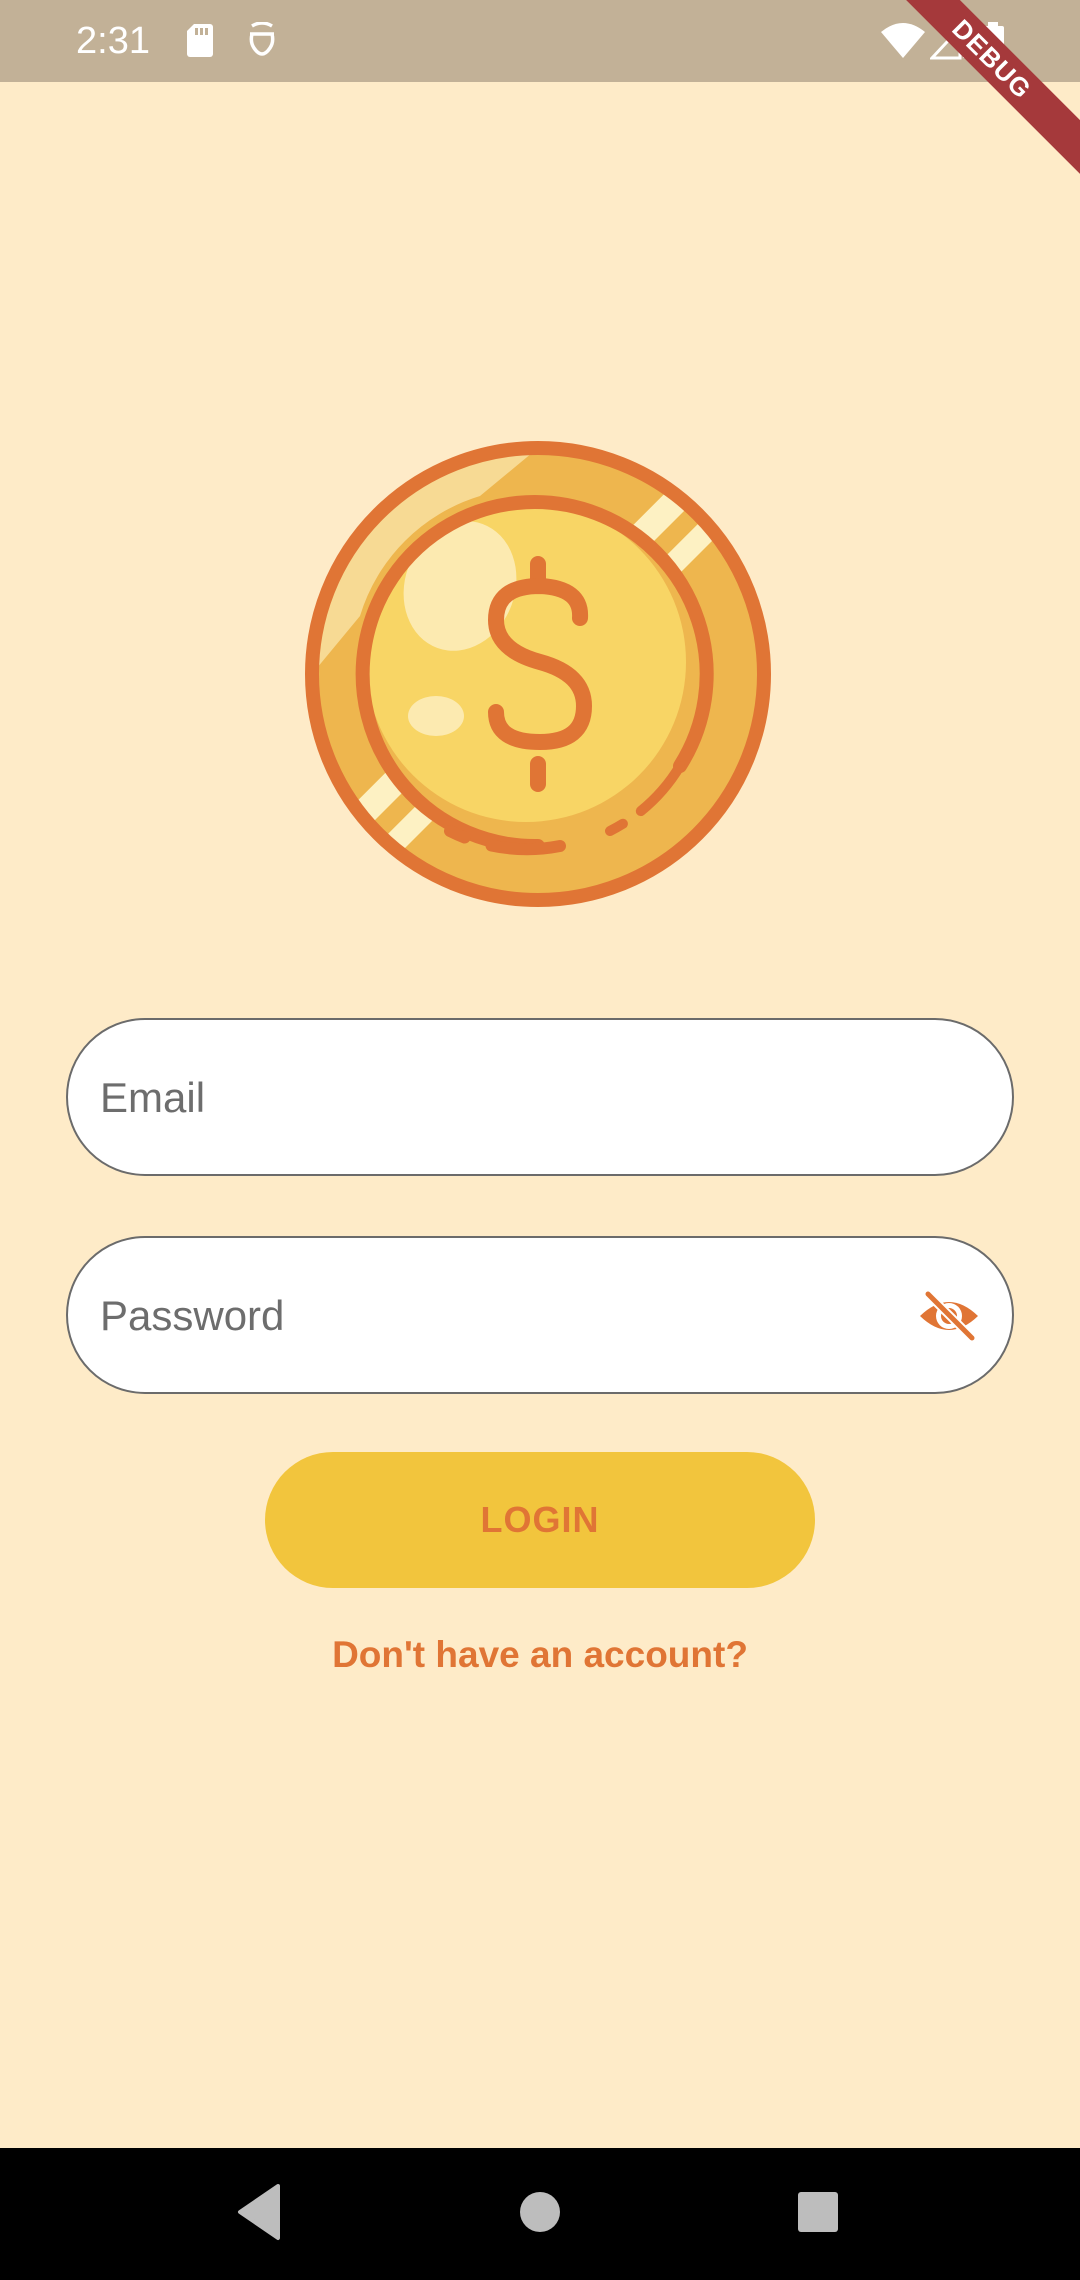  What do you see at coordinates (540, 1520) in the screenshot?
I see `login-button: LOGIN` at bounding box center [540, 1520].